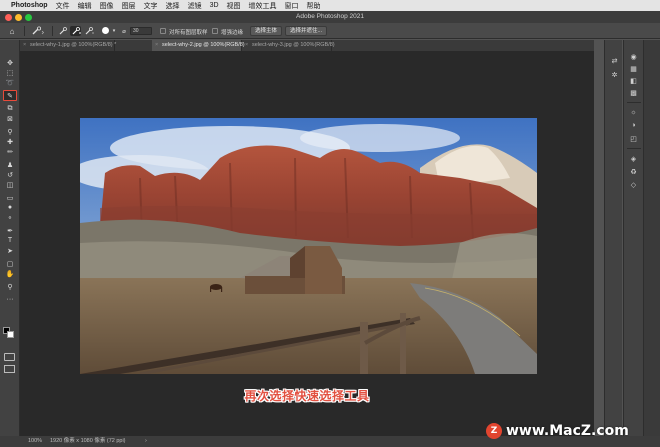  Describe the element at coordinates (214, 5) in the screenshot. I see `menu-3d: 3D` at that location.